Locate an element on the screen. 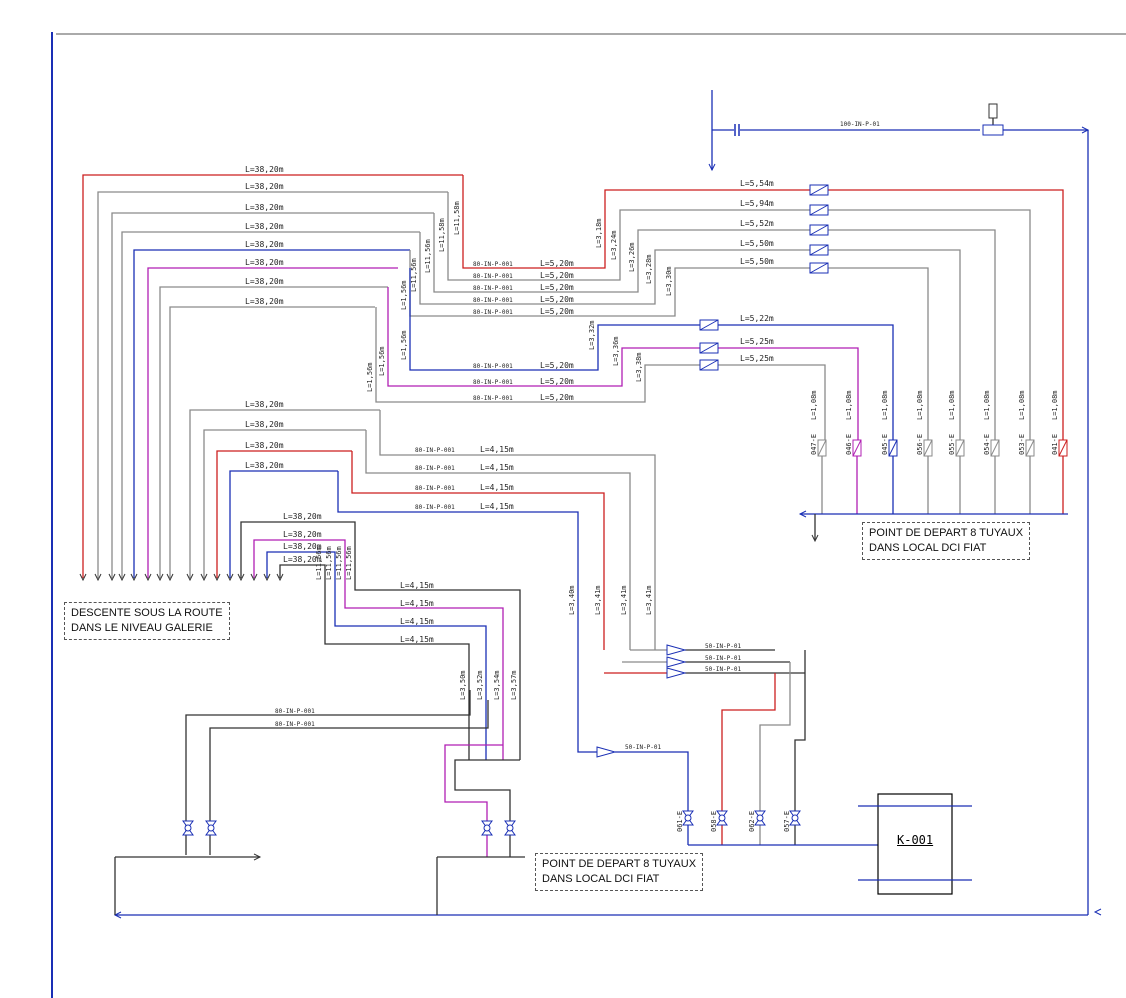 Image resolution: width=1126 pixels, height=998 pixels. valve-tag: 054-E is located at coordinates (987, 444).